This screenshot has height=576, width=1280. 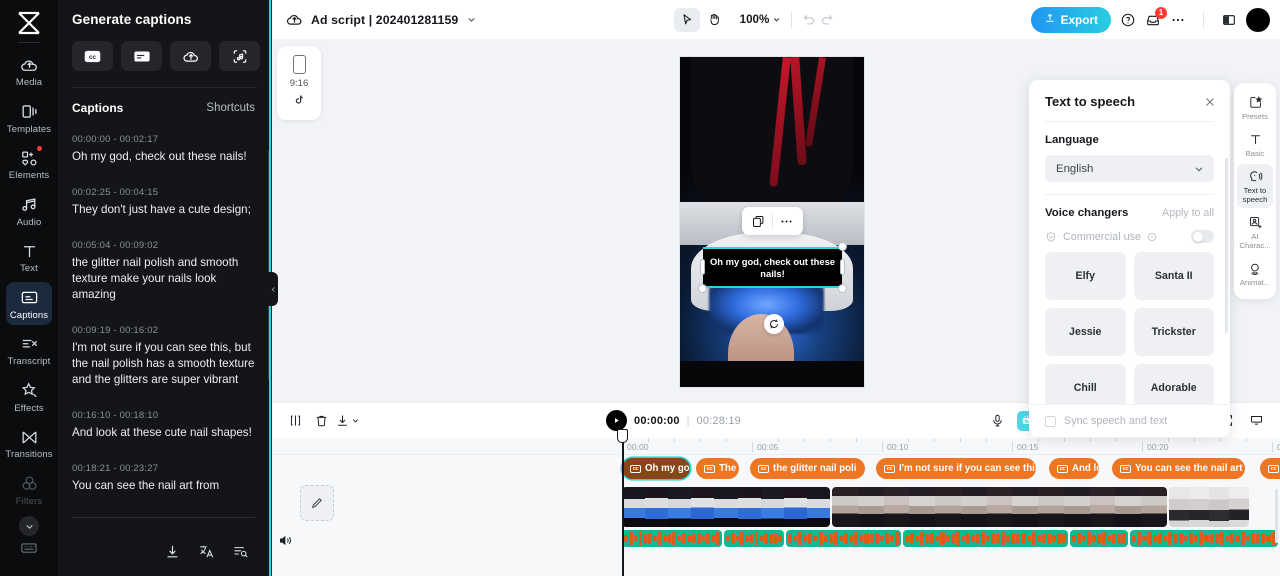 I want to click on resize-handle-bottom-right, so click(x=842, y=288).